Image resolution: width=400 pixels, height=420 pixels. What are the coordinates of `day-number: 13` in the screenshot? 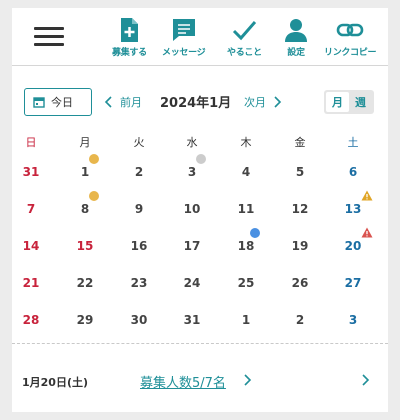 It's located at (353, 209).